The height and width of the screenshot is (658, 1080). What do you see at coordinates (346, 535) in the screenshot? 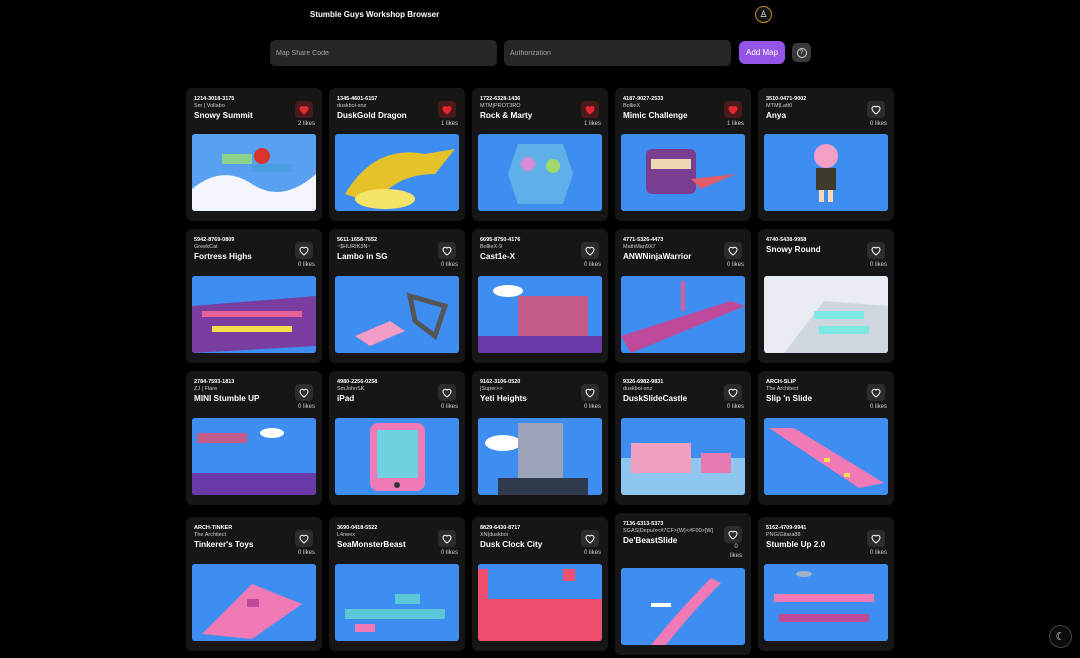
I see `map-author: L4neex` at bounding box center [346, 535].